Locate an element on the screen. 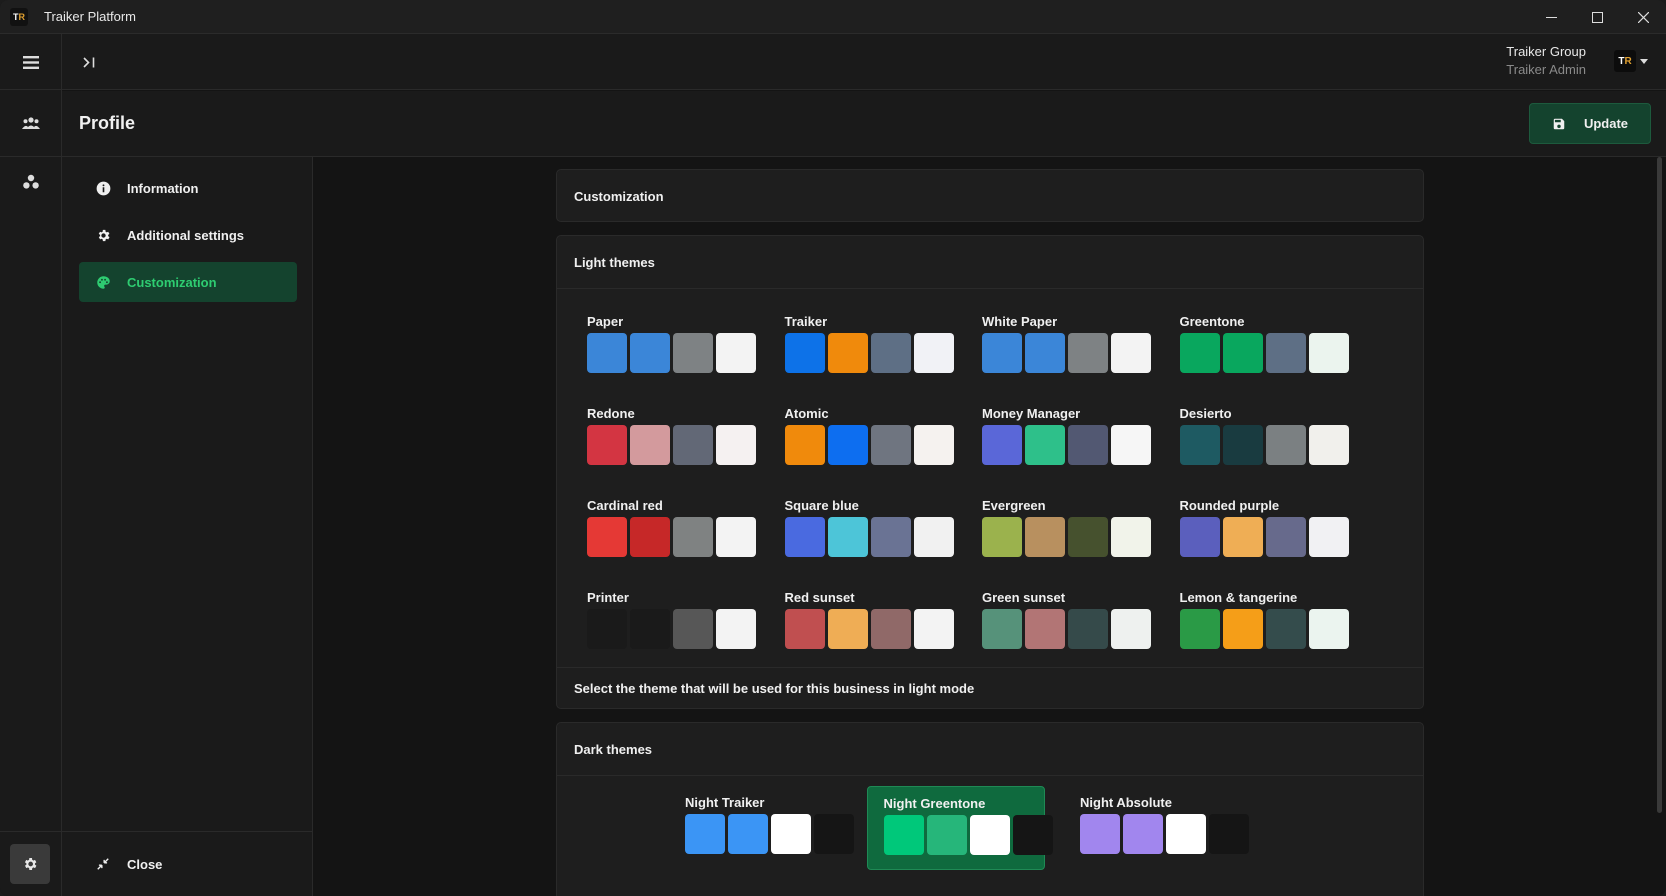  theme-option: Square blue is located at coordinates (861, 531).